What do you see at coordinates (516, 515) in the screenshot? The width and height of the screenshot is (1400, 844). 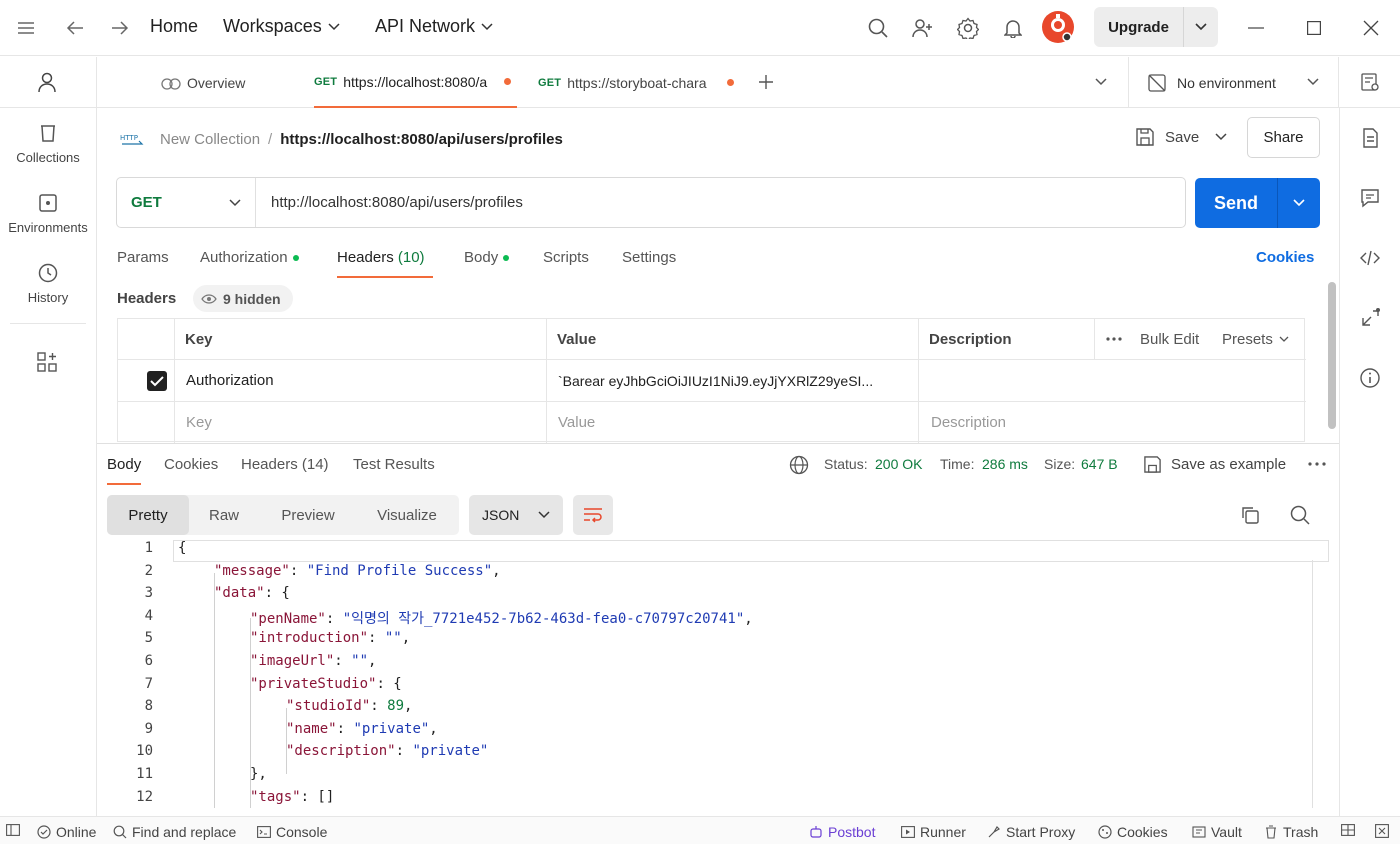 I see `format-select: JSON` at bounding box center [516, 515].